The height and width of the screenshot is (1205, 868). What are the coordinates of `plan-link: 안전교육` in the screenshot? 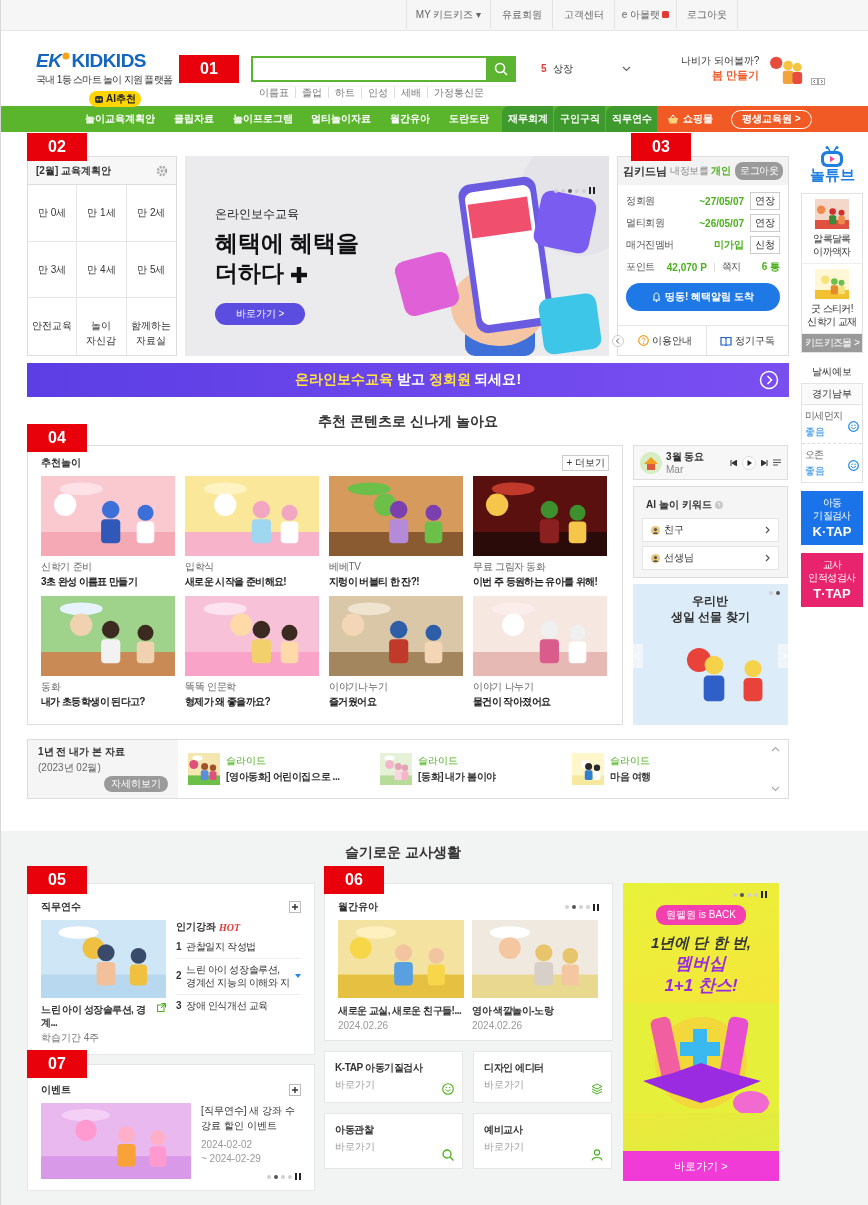 It's located at (53, 326).